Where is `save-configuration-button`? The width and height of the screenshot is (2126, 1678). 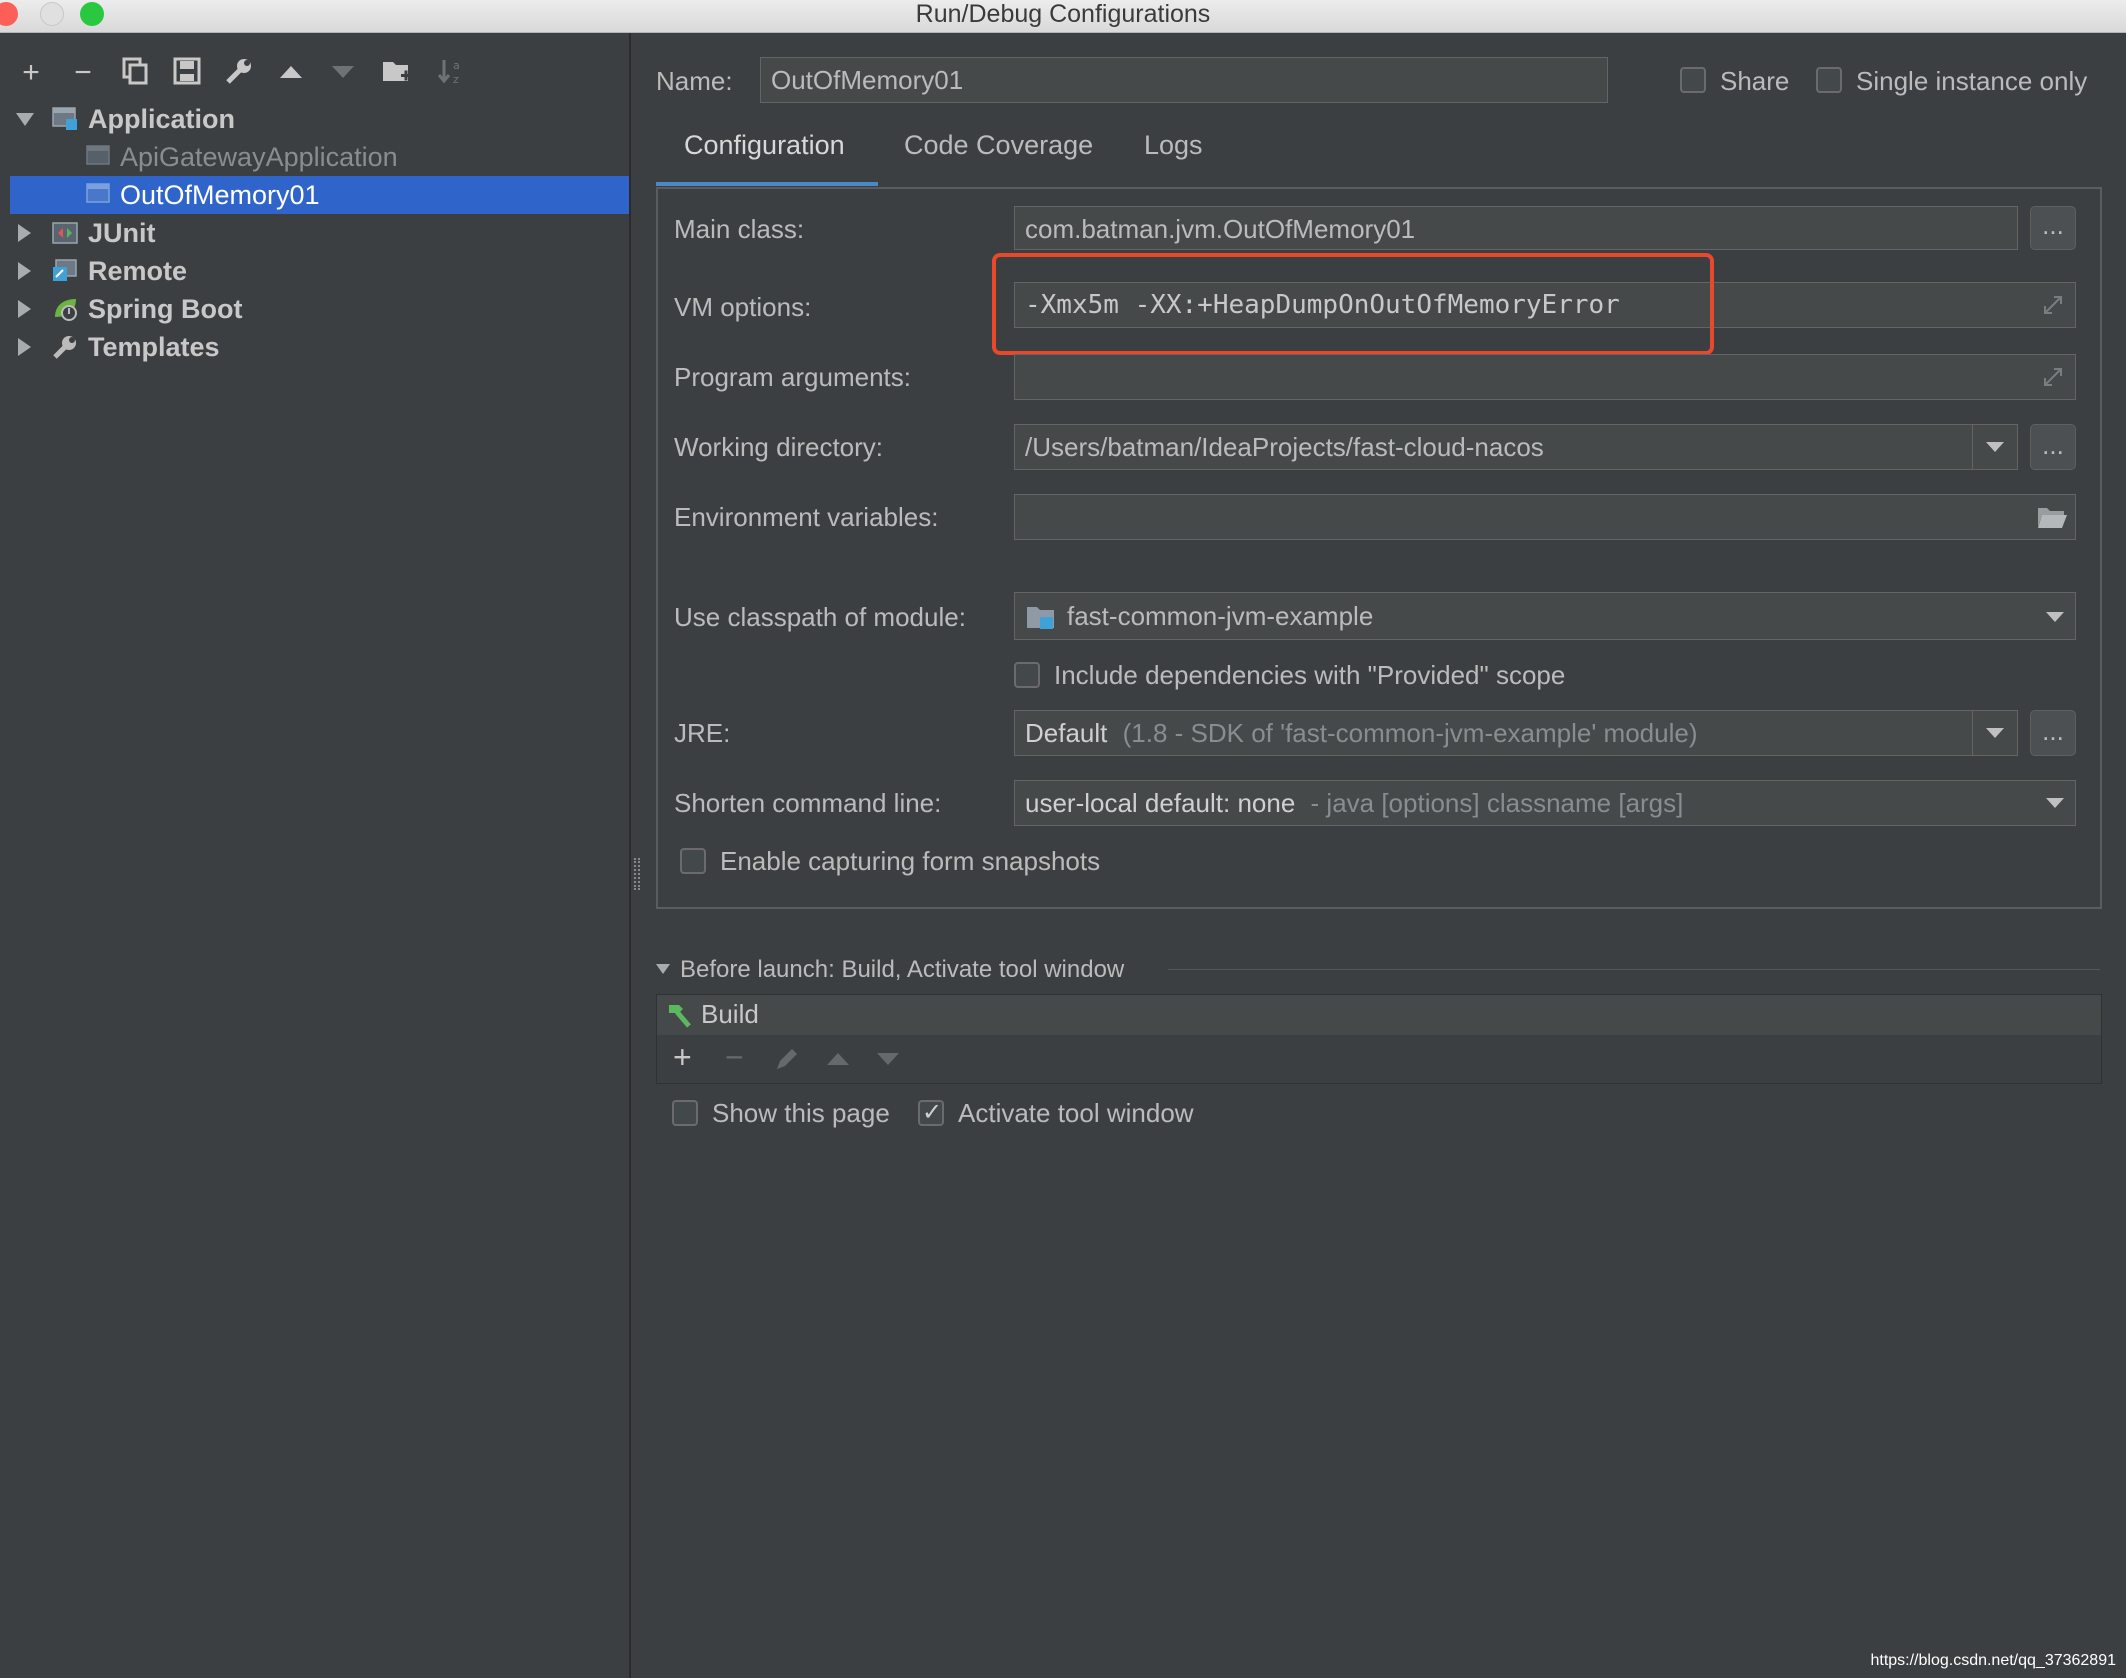
save-configuration-button is located at coordinates (187, 73).